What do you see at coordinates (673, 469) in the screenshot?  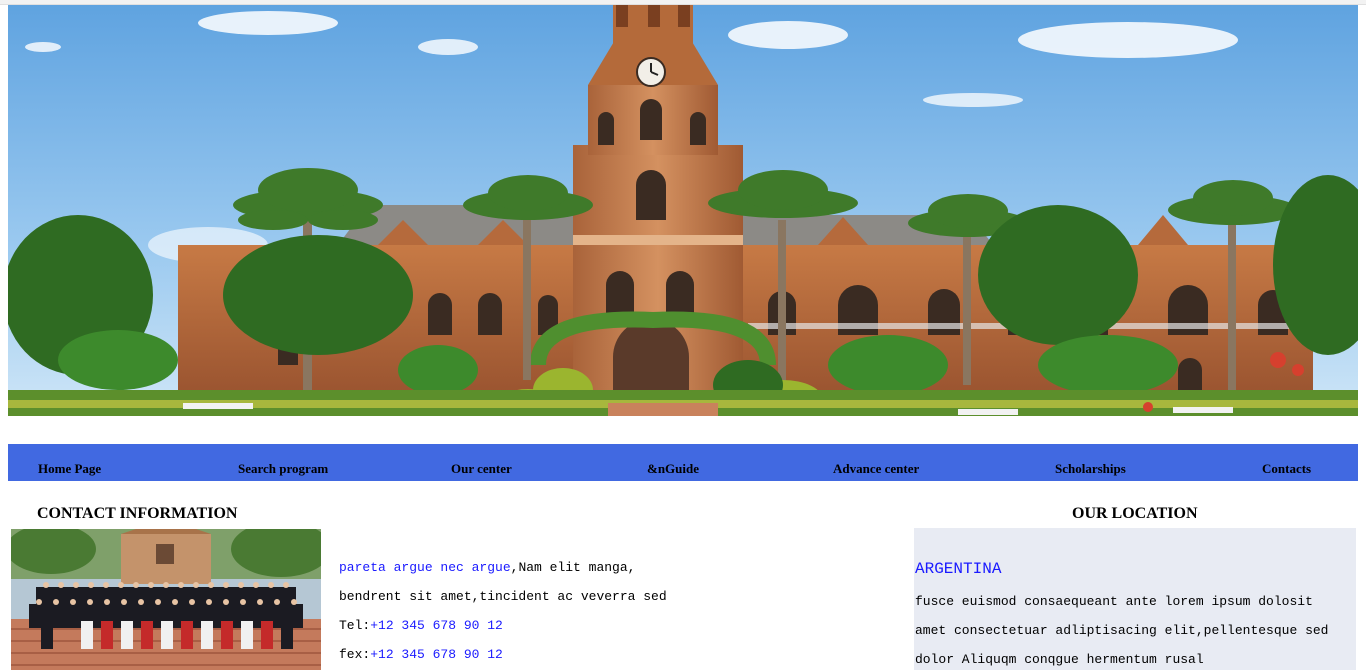 I see `nav-guide: &nGuide` at bounding box center [673, 469].